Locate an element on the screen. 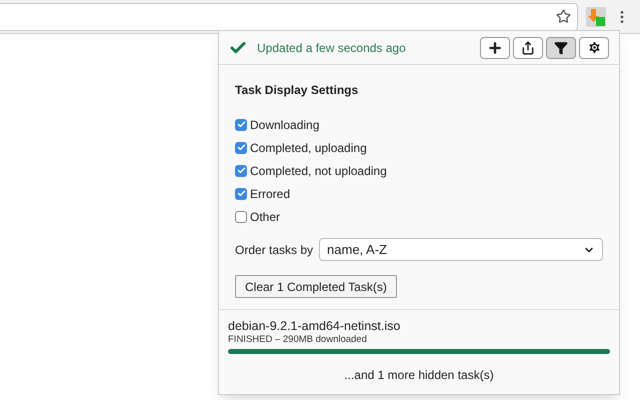  clear-button: Clear 1 Completed Task(s) is located at coordinates (316, 286).